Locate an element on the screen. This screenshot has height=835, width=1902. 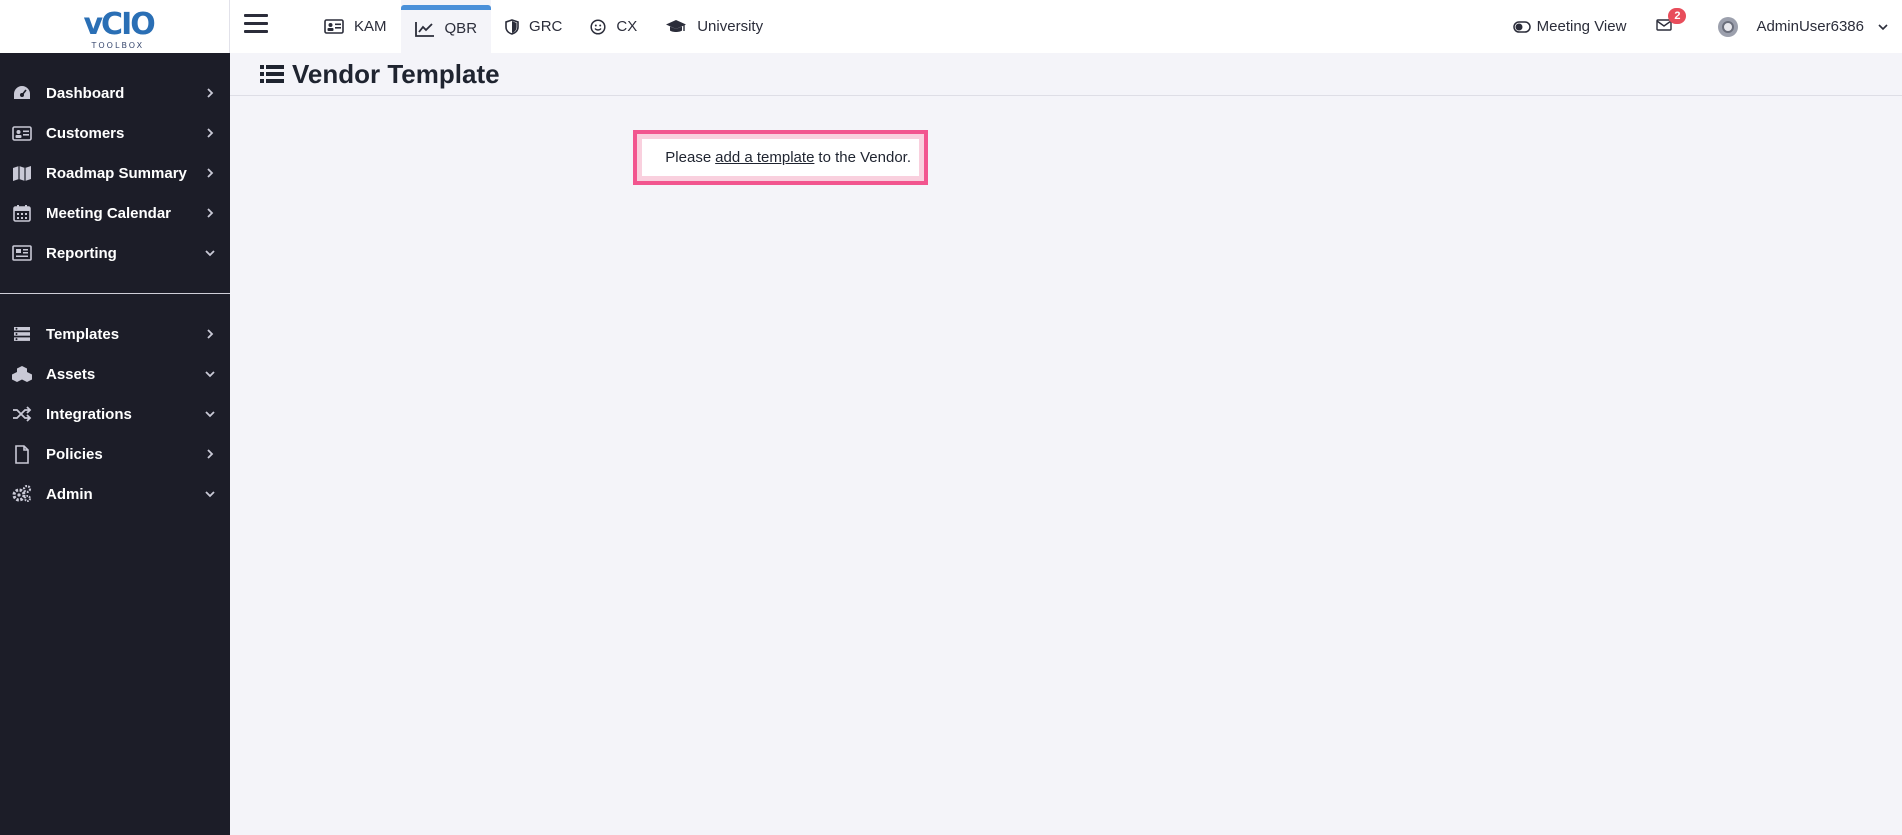
sidebar-item-integrations: Integrations is located at coordinates (115, 414).